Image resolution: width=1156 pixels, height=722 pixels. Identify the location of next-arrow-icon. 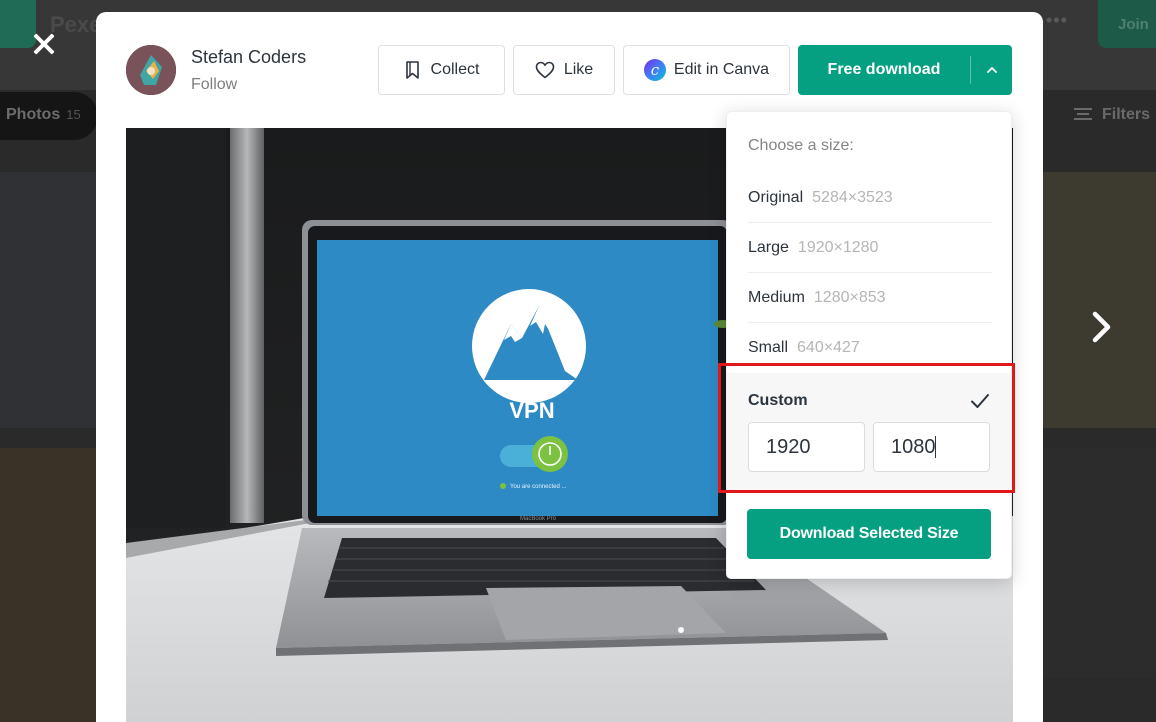
(1101, 327).